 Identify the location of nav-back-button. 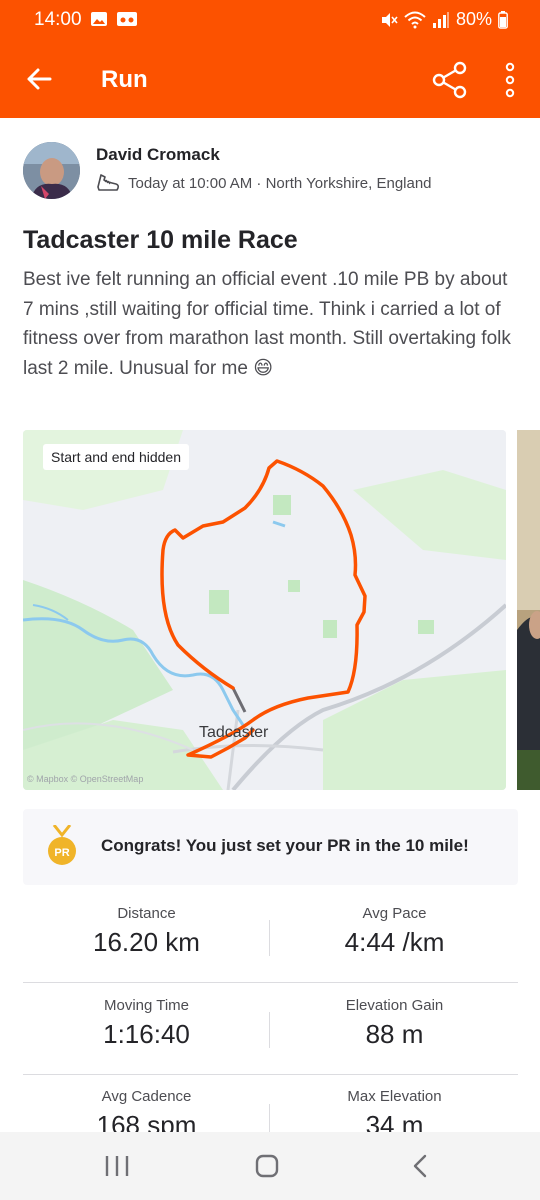
(419, 1166).